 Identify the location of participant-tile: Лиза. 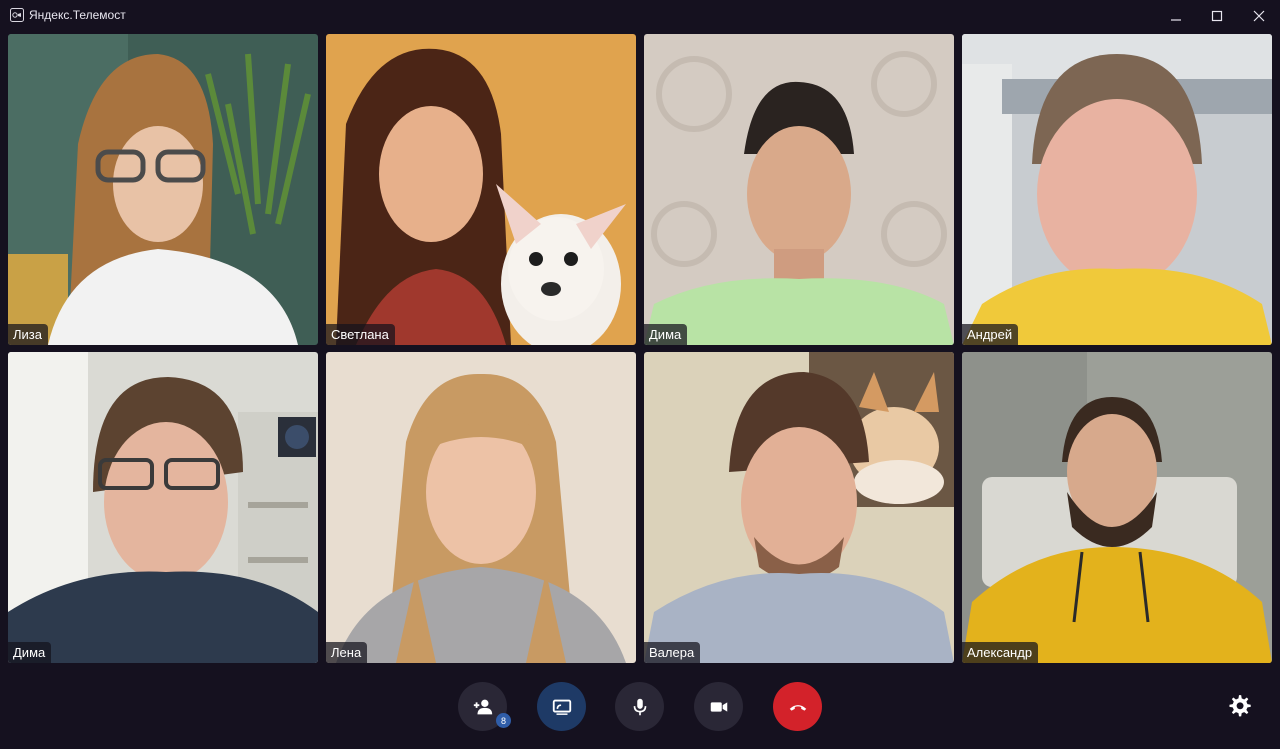
(163, 189).